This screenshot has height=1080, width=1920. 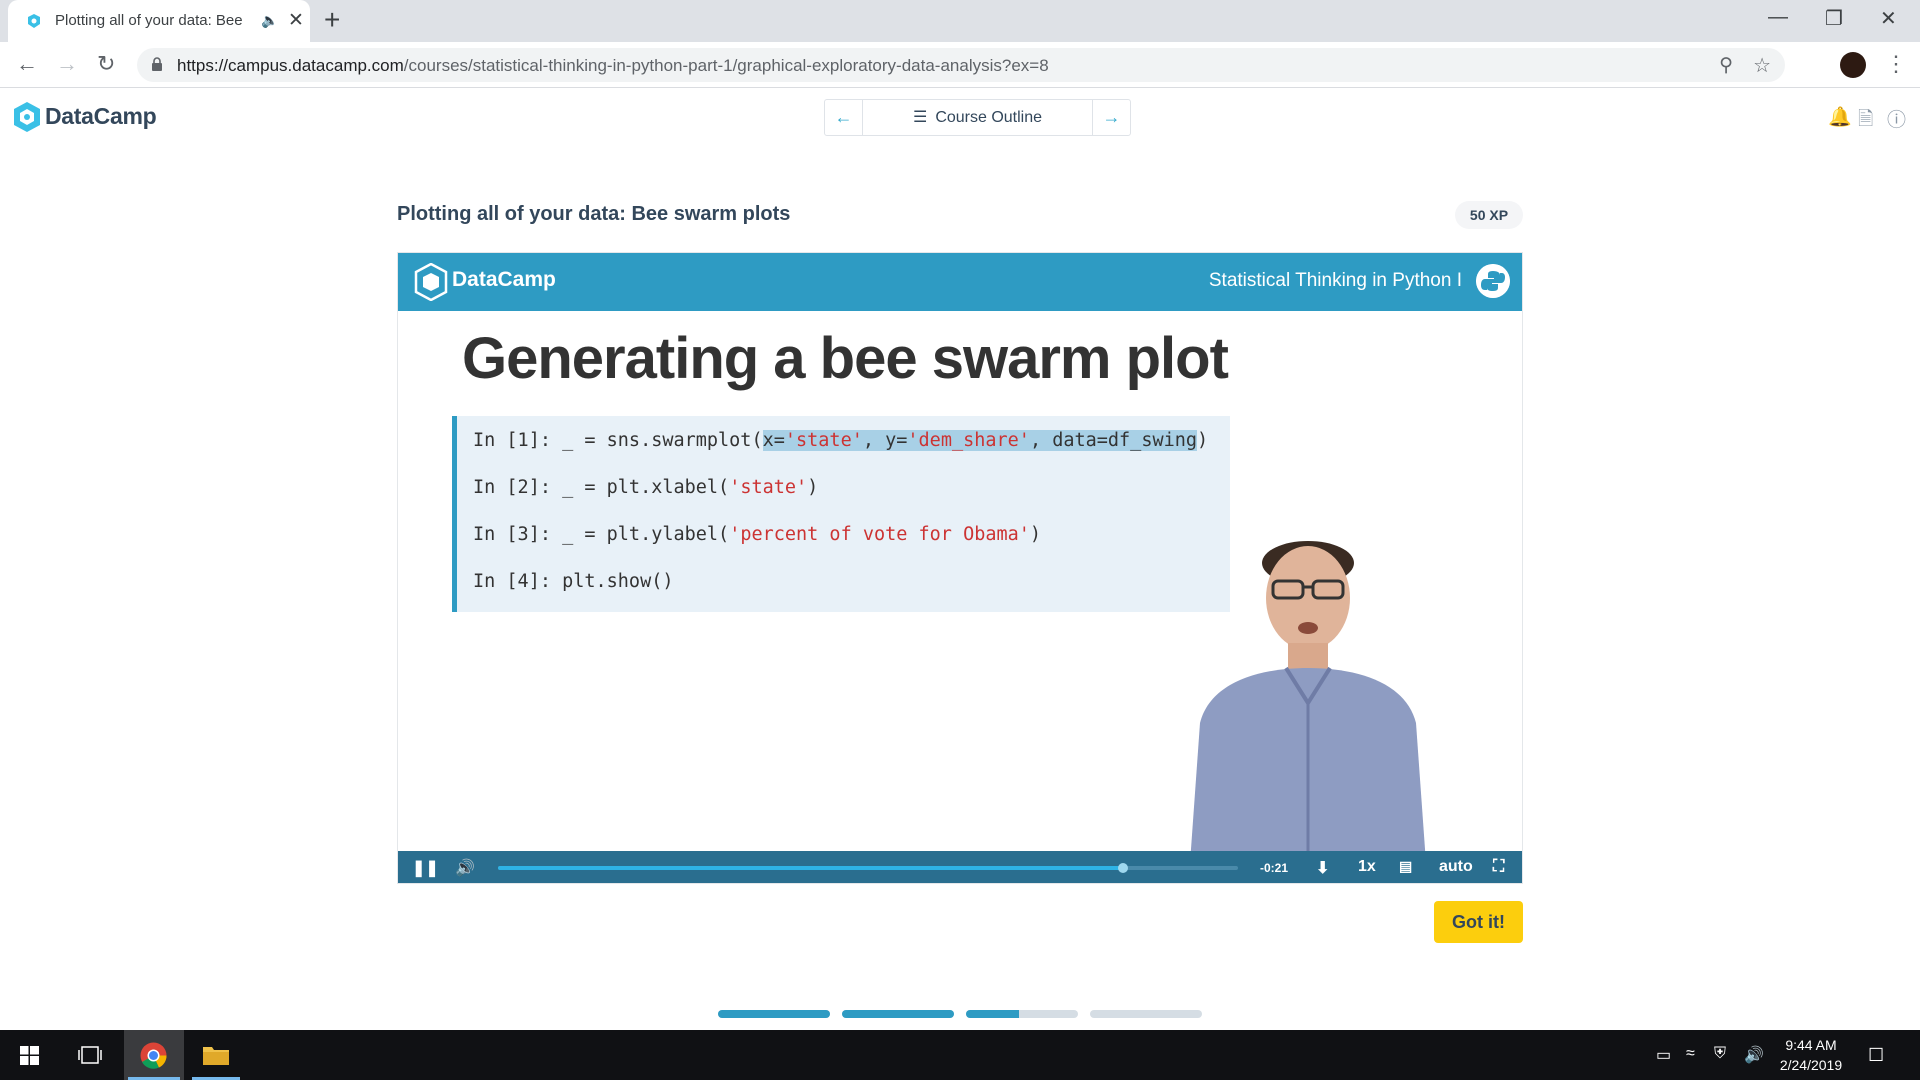 I want to click on xp-badge: 50 XP, so click(x=1489, y=215).